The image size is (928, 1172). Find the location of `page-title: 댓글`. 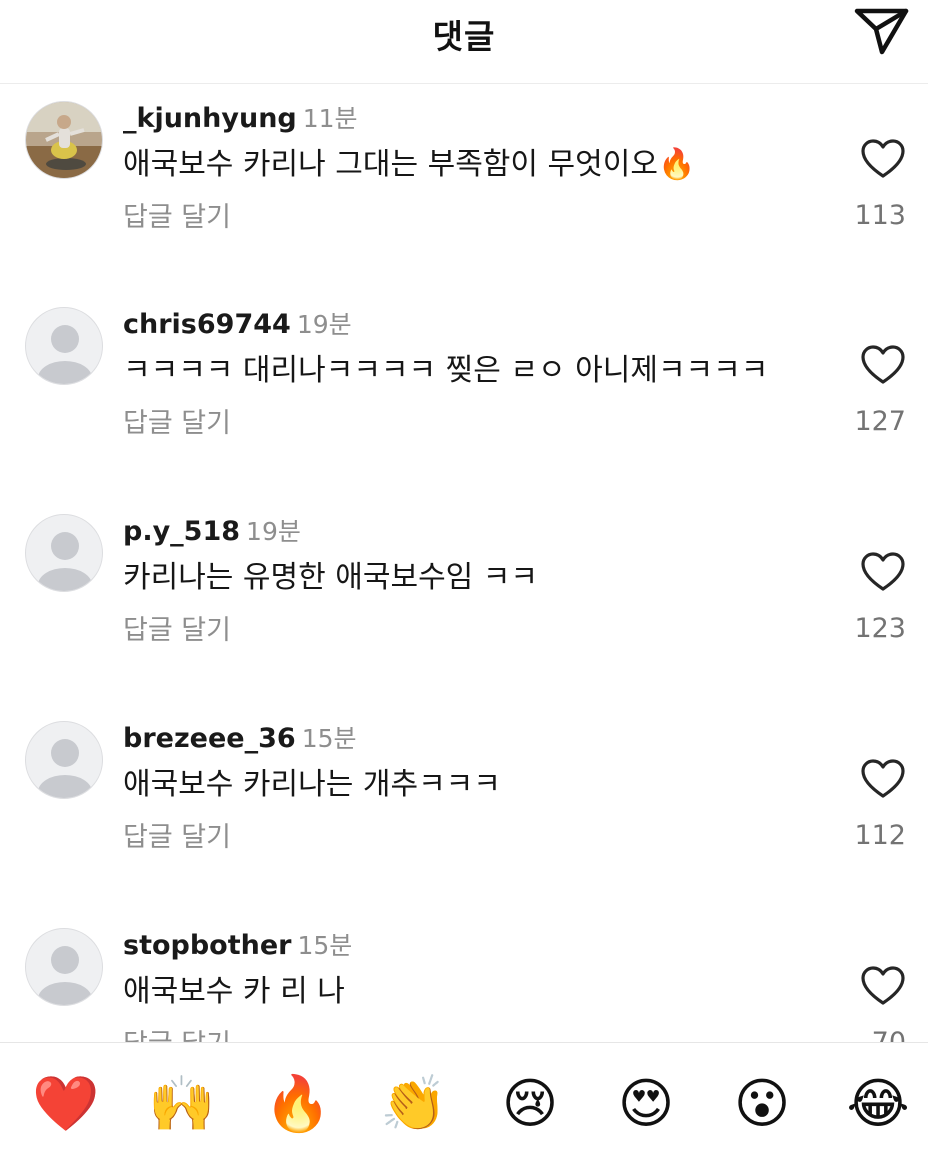

page-title: 댓글 is located at coordinates (464, 36).